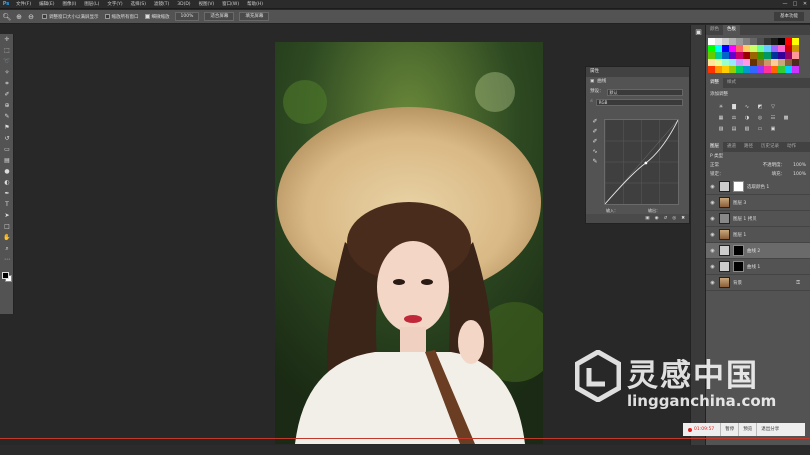 This screenshot has height=455, width=810. What do you see at coordinates (641, 162) in the screenshot?
I see `curves-graph` at bounding box center [641, 162].